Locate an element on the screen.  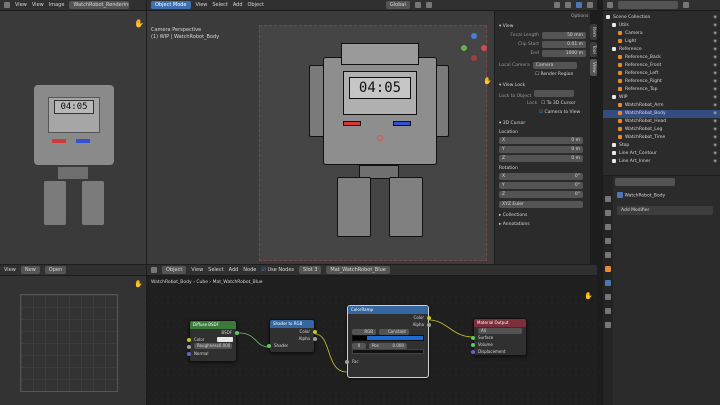
outliner-item: Reference_Left ◉ is located at coordinates (661, 74).